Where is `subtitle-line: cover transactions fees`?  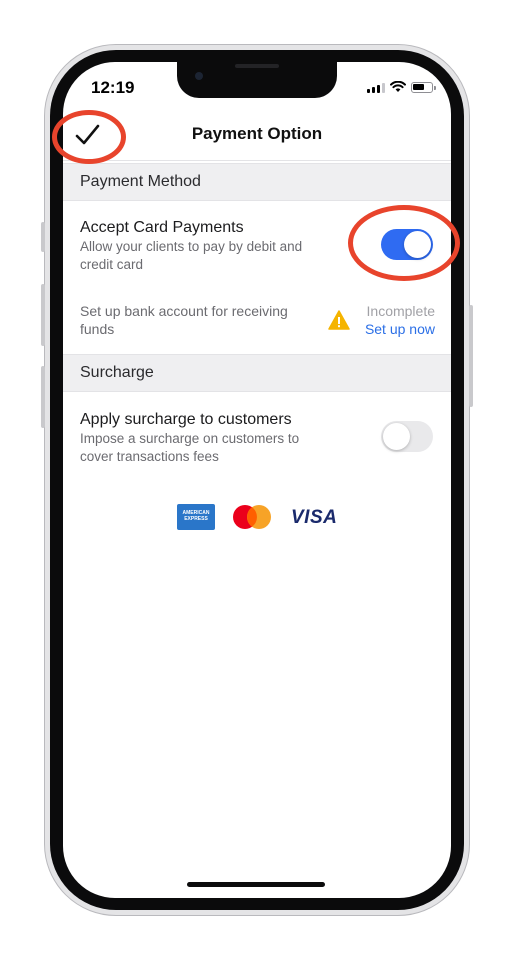
subtitle-line: cover transactions fees is located at coordinates (149, 456).